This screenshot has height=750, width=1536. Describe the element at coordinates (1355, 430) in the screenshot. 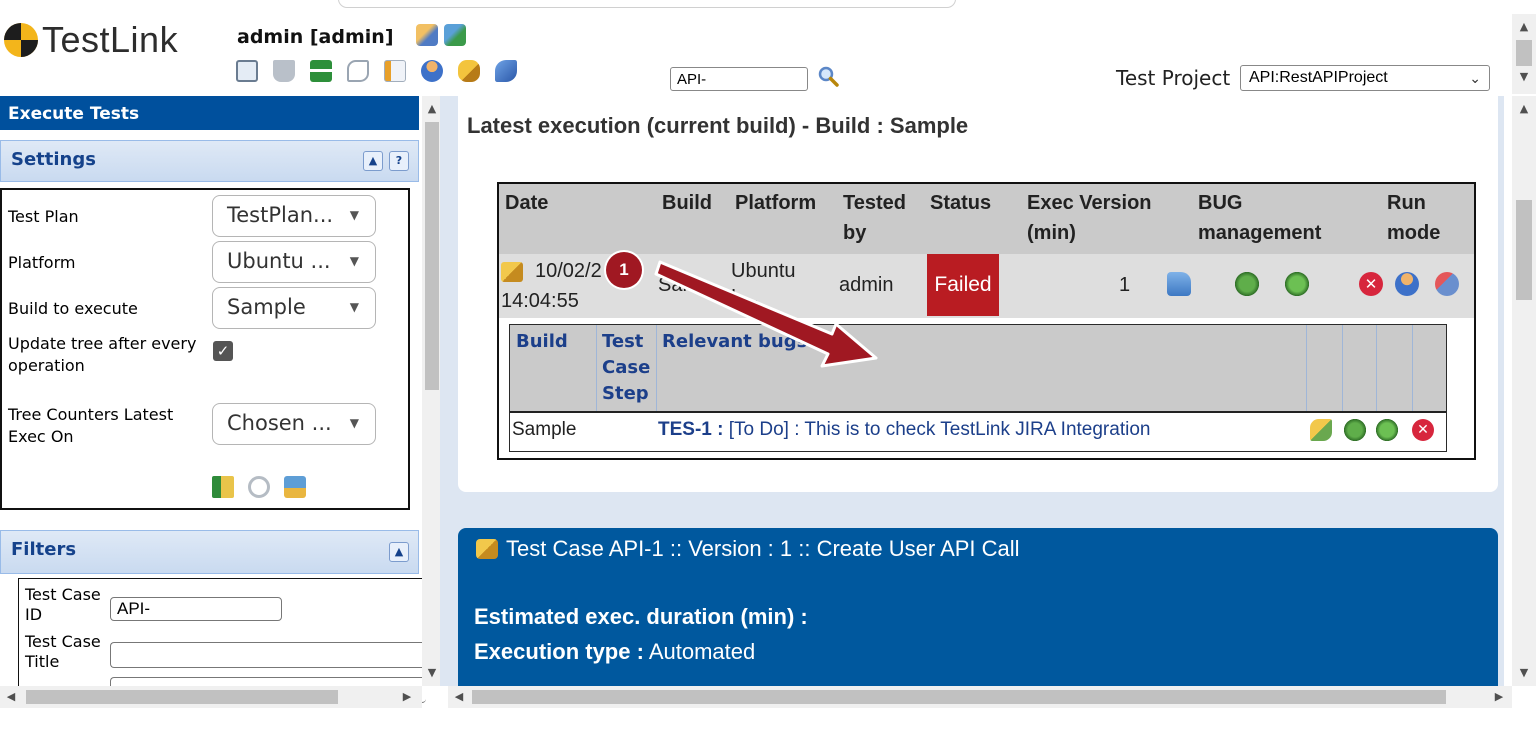

I see `bug-icon` at that location.